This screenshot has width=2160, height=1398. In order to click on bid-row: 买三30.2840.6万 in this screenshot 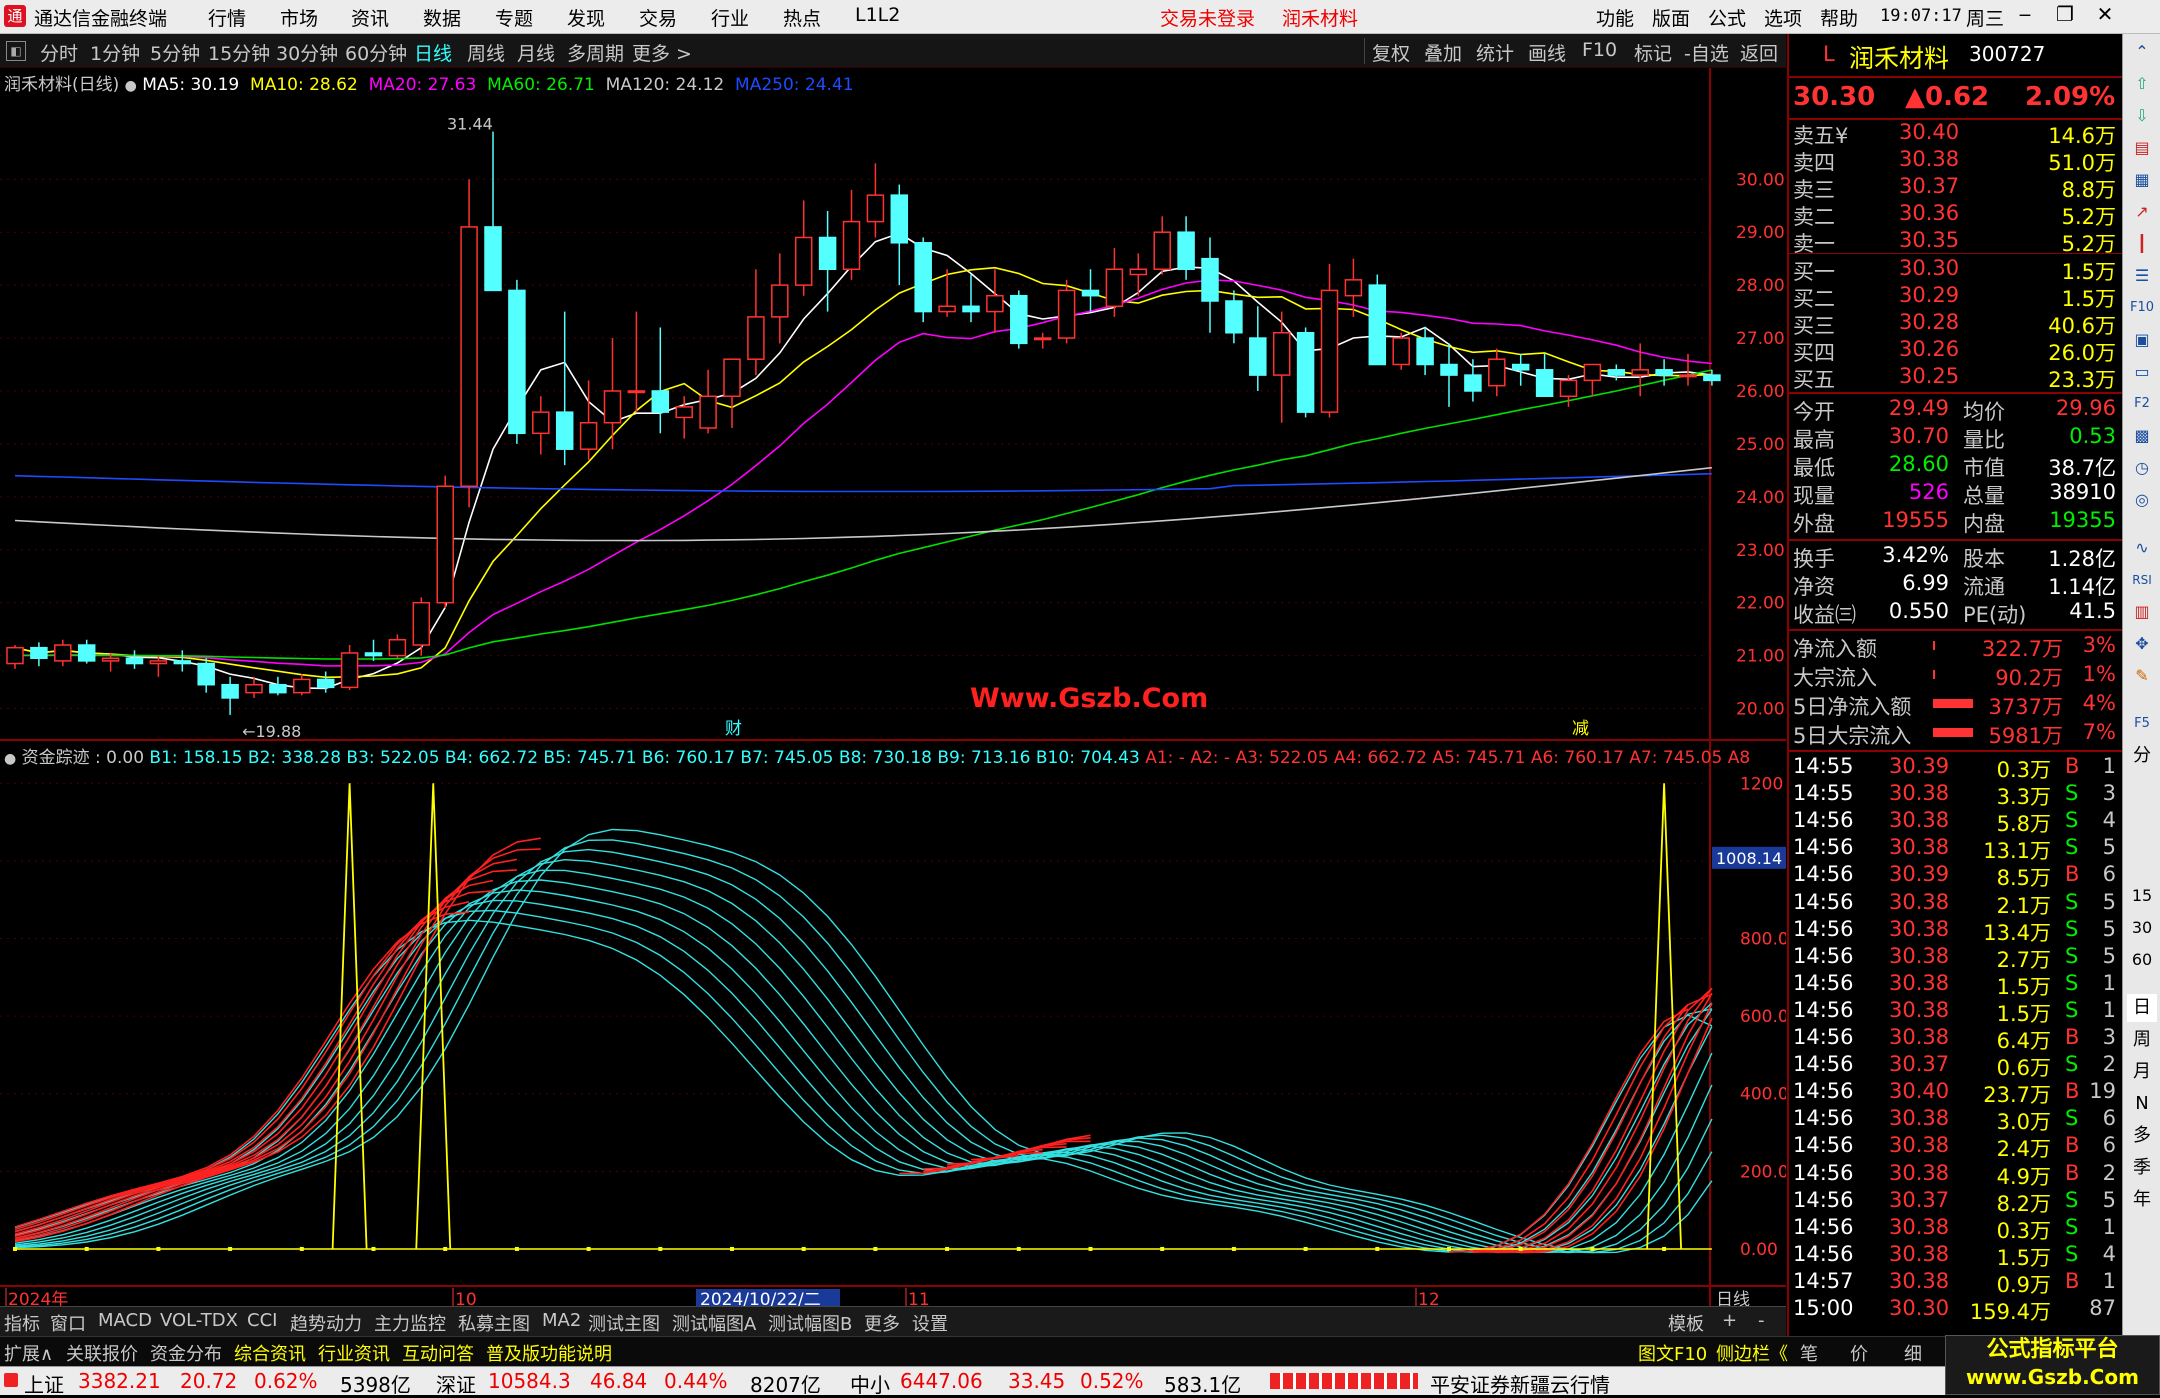, I will do `click(1956, 323)`.